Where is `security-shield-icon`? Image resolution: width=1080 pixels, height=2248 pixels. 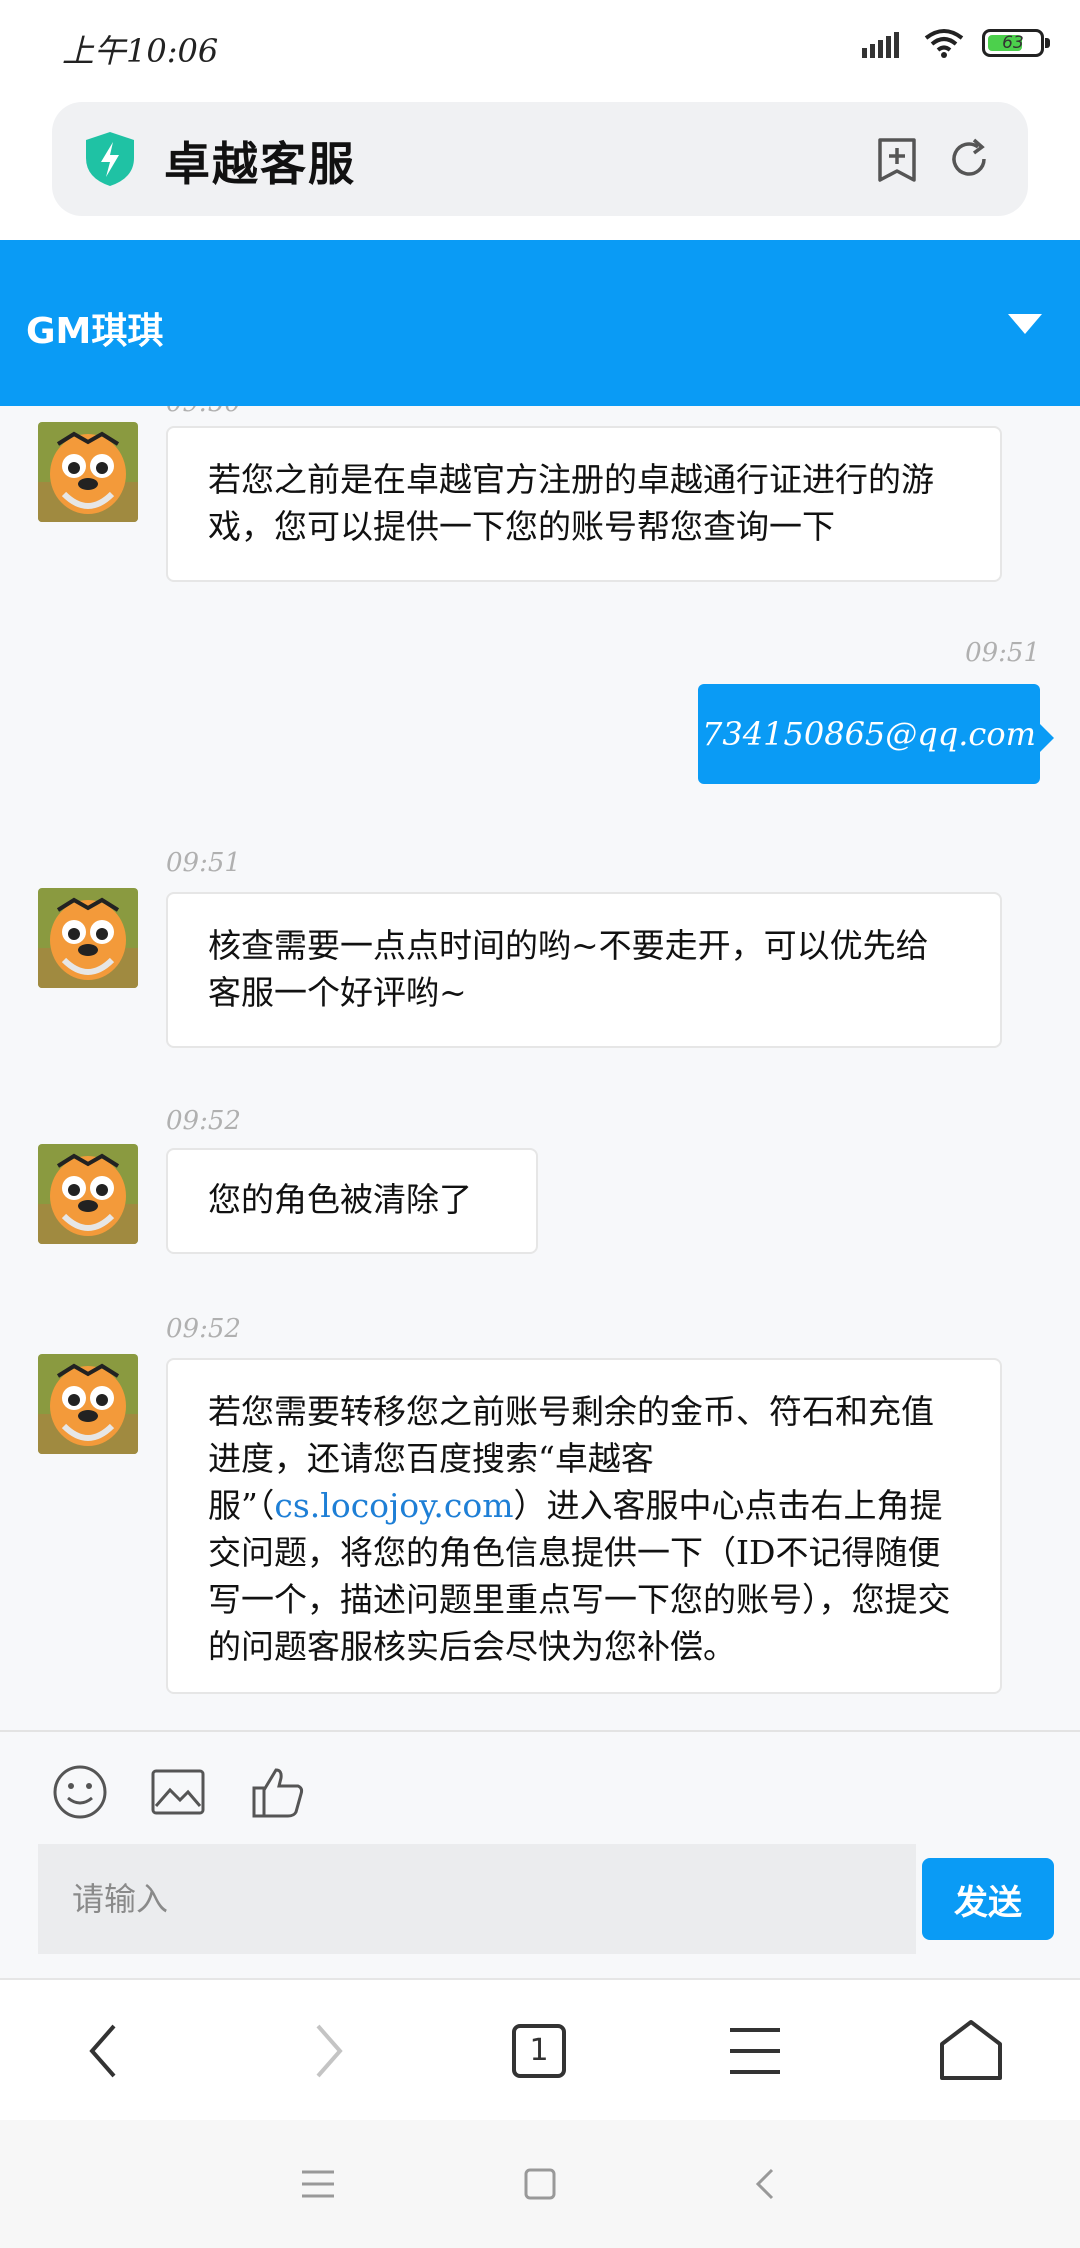
security-shield-icon is located at coordinates (110, 159).